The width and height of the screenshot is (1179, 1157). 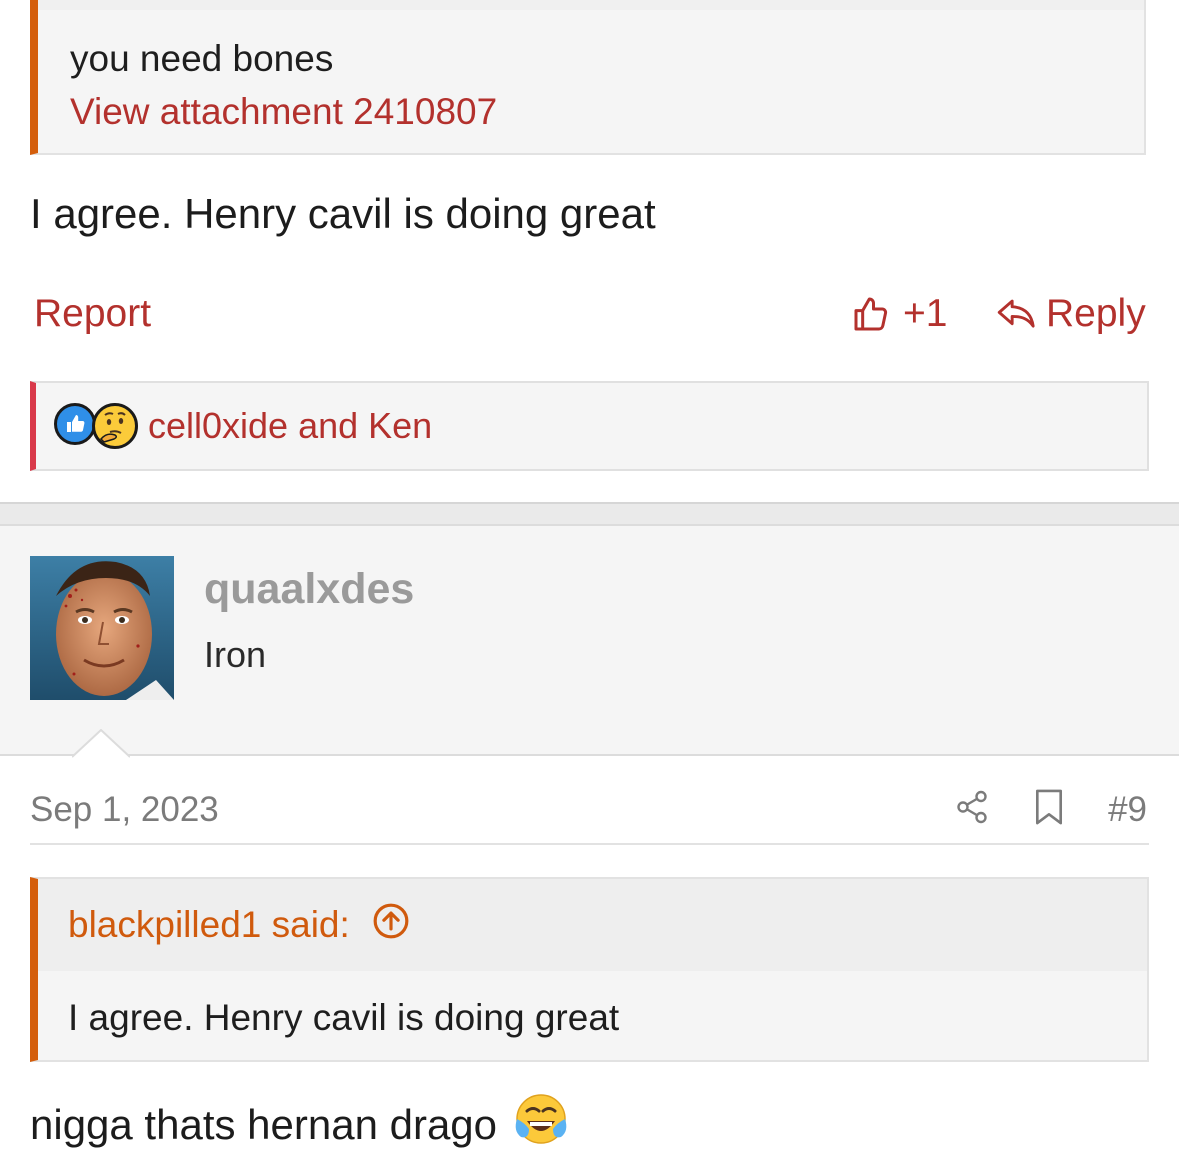 I want to click on post-message: nigga thats hernan drago, so click(x=299, y=1125).